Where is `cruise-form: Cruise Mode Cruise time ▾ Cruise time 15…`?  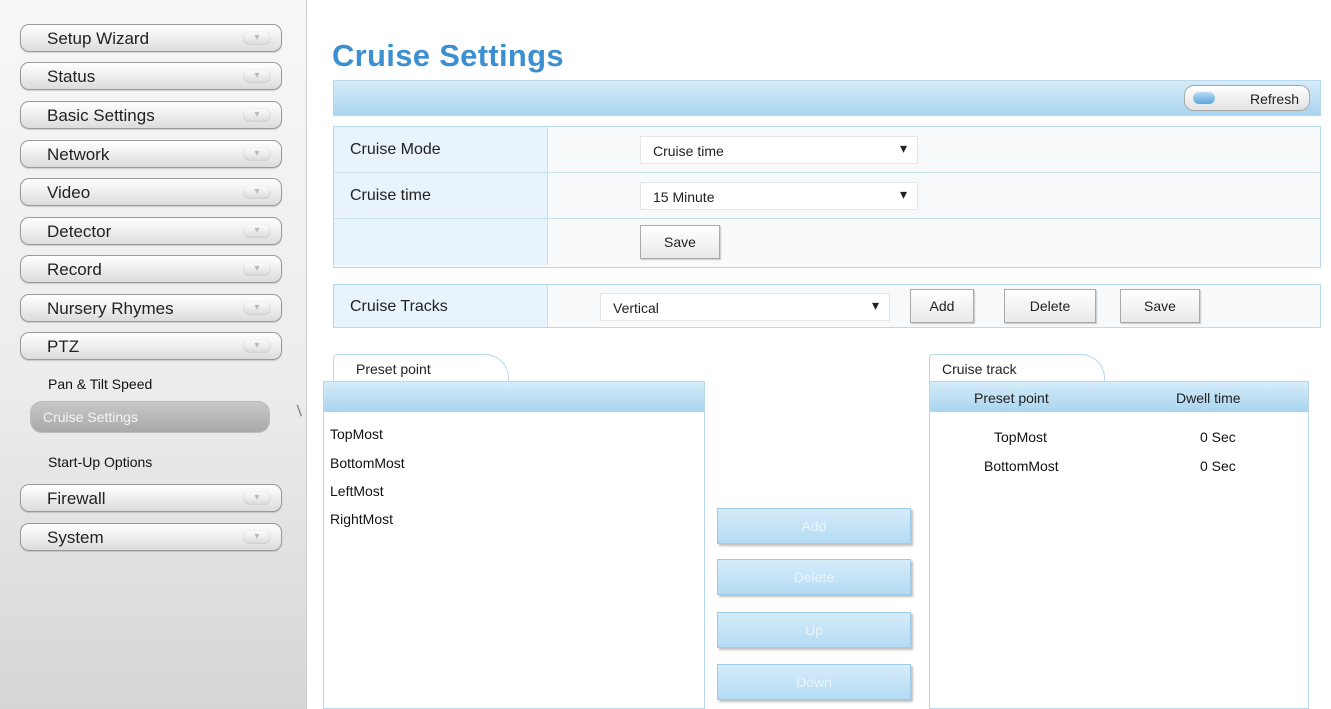
cruise-form: Cruise Mode Cruise time ▾ Cruise time 15… is located at coordinates (827, 197).